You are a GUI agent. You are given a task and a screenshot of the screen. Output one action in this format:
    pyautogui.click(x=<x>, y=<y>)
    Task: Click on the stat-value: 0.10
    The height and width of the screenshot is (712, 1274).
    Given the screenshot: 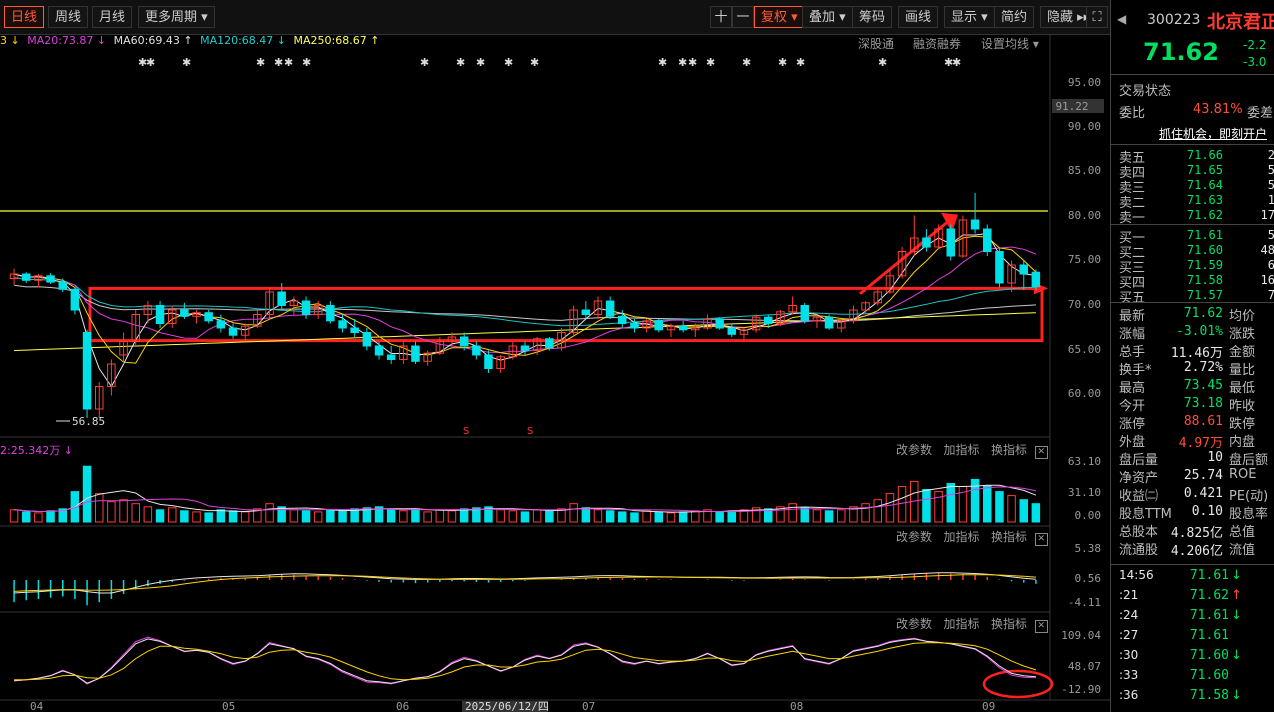 What is the action you would take?
    pyautogui.click(x=1207, y=511)
    